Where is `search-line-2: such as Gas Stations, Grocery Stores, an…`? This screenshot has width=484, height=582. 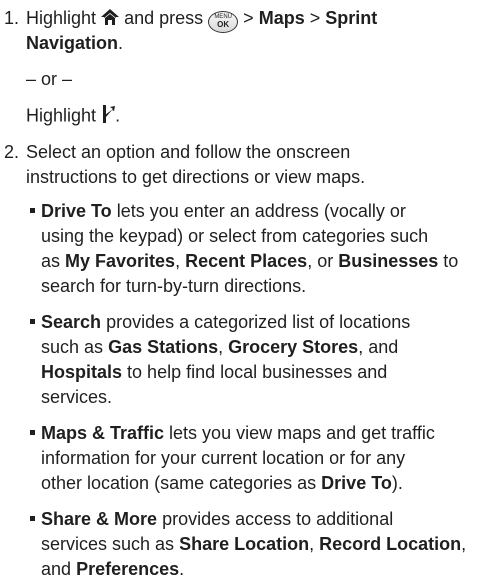 search-line-2: such as Gas Stations, Grocery Stores, an… is located at coordinates (220, 347).